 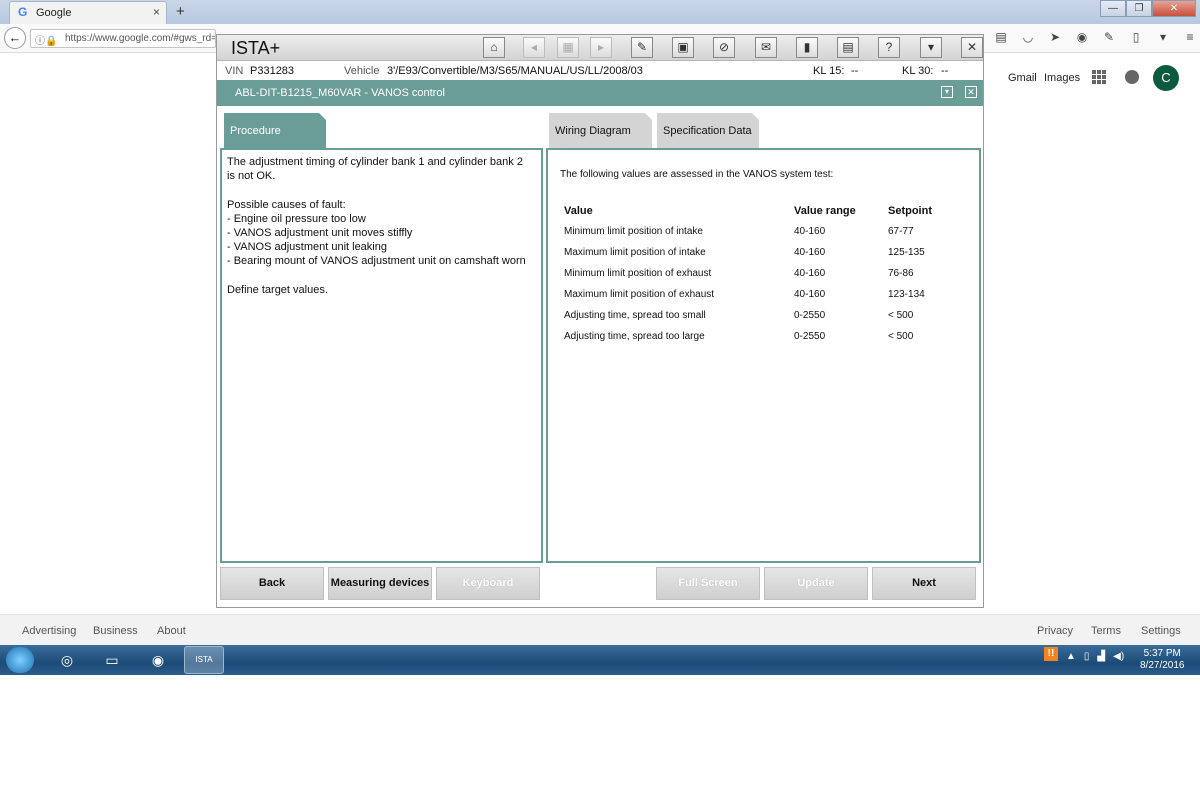 I want to click on info-lock-icon: ⓘ🔒, so click(x=46, y=39).